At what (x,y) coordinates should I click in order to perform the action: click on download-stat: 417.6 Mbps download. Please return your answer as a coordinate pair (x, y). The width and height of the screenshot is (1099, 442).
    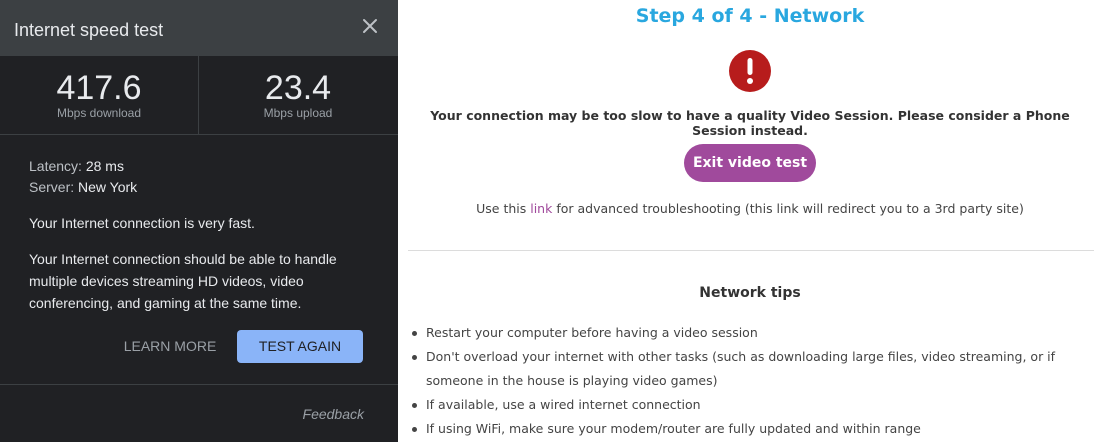
    Looking at the image, I should click on (99, 95).